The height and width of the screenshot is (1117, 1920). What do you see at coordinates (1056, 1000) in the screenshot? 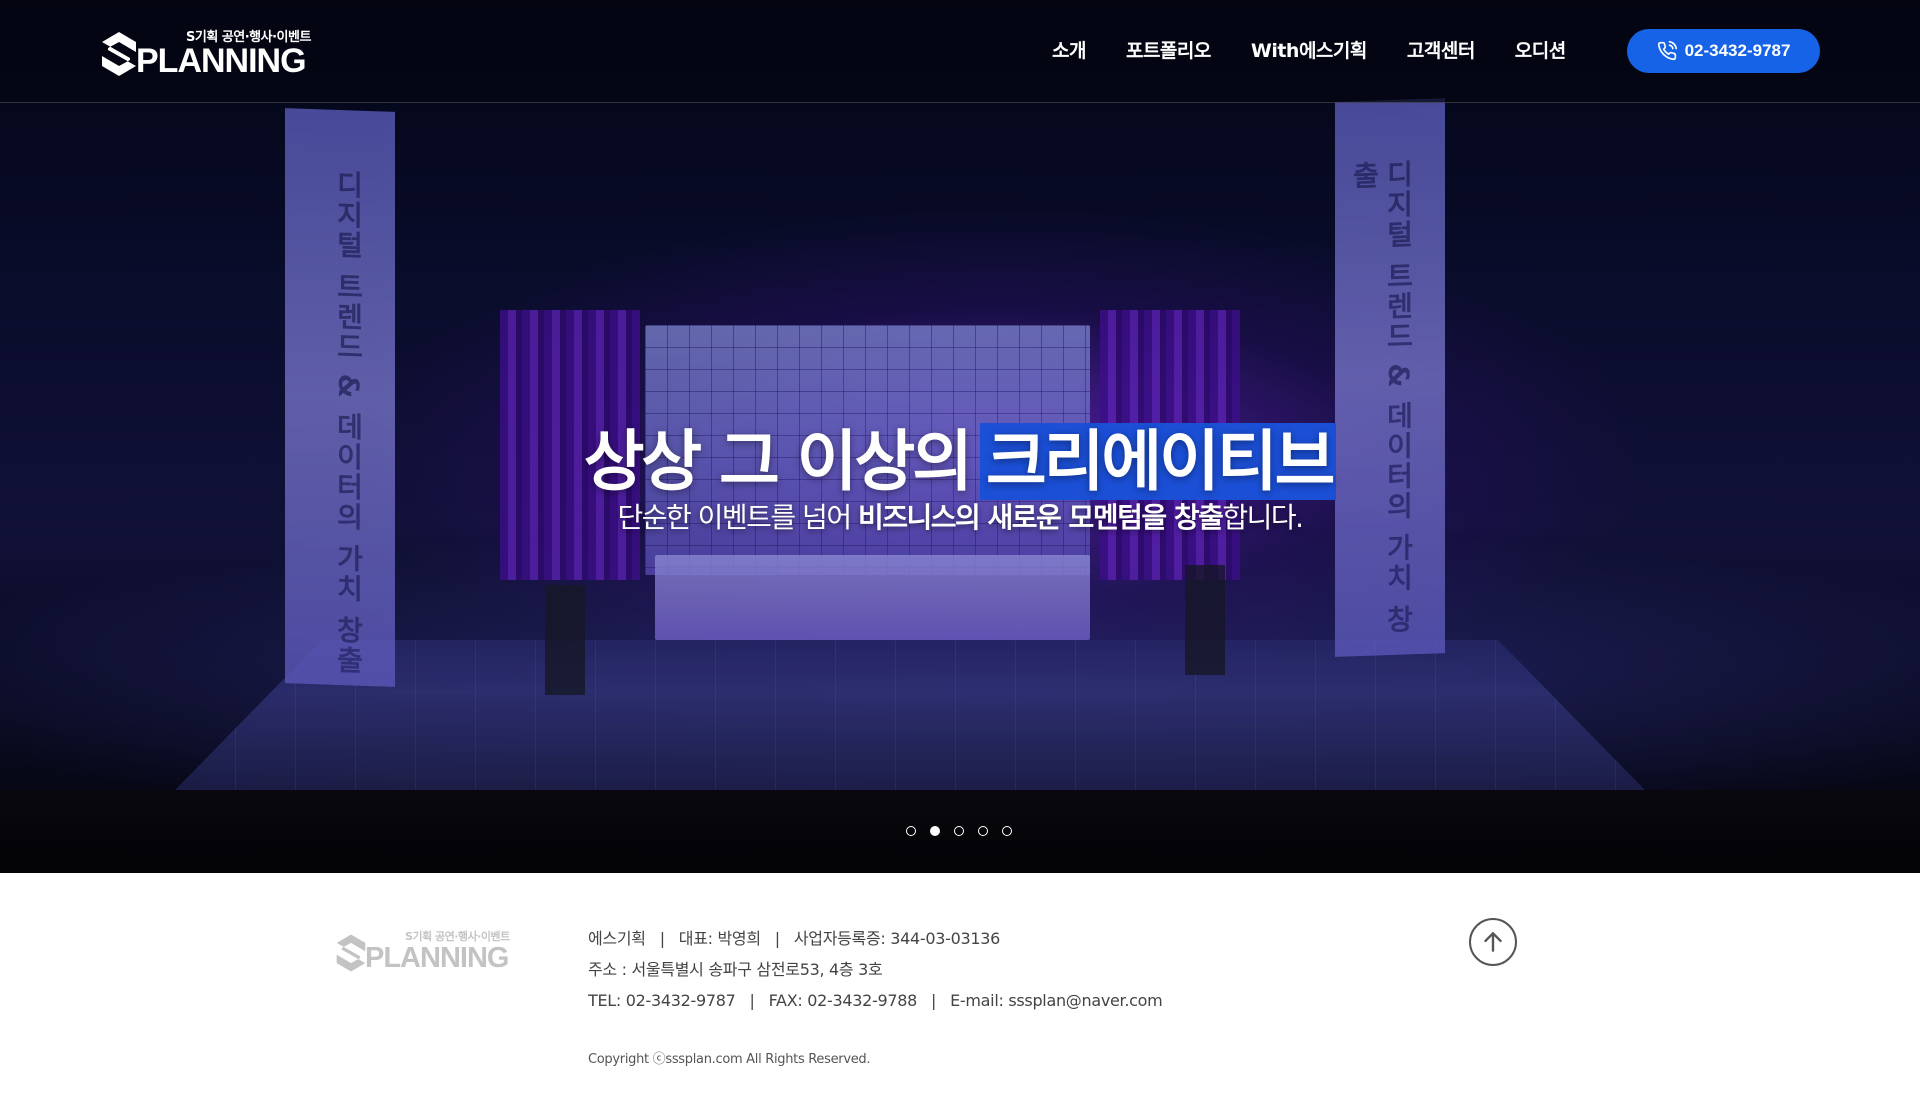
I see `footer-email: E-mail: sssplan@naver.com` at bounding box center [1056, 1000].